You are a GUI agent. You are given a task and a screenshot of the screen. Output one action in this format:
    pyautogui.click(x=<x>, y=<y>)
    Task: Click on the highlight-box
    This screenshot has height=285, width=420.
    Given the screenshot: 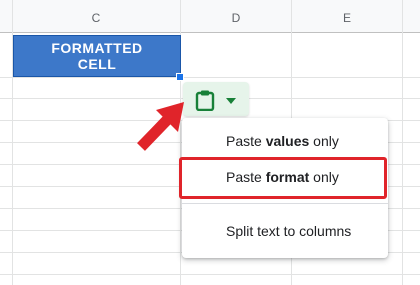 What is the action you would take?
    pyautogui.click(x=283, y=178)
    